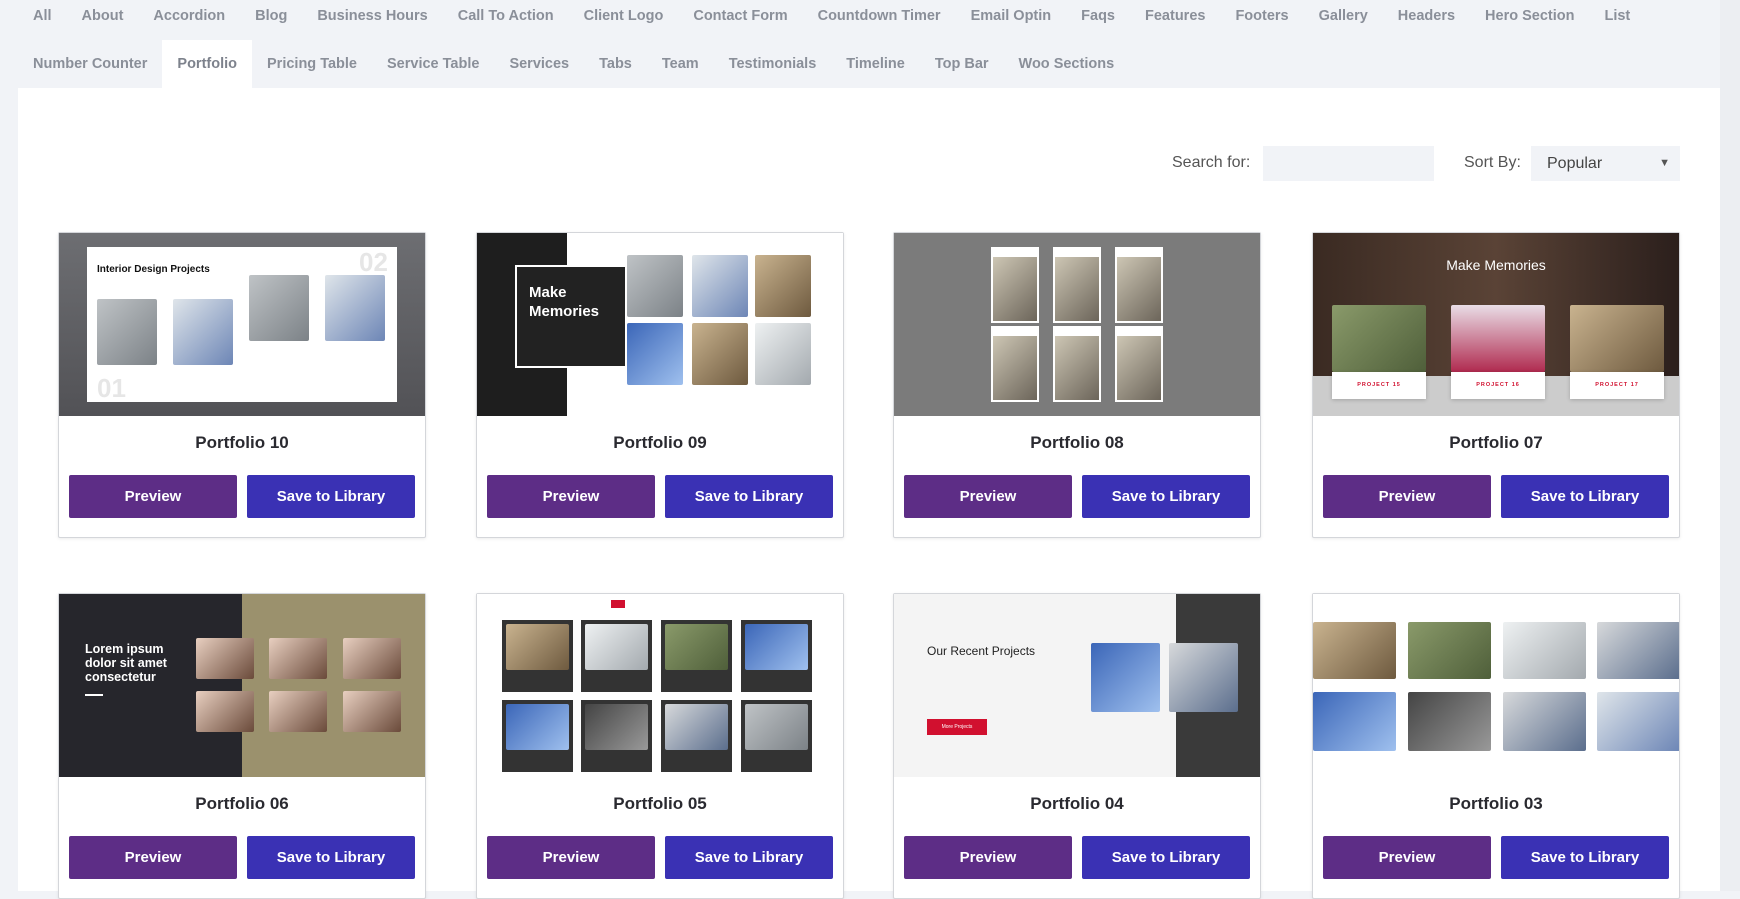 Image resolution: width=1740 pixels, height=899 pixels. Describe the element at coordinates (962, 64) in the screenshot. I see `tab-top-bar: Top Bar` at that location.